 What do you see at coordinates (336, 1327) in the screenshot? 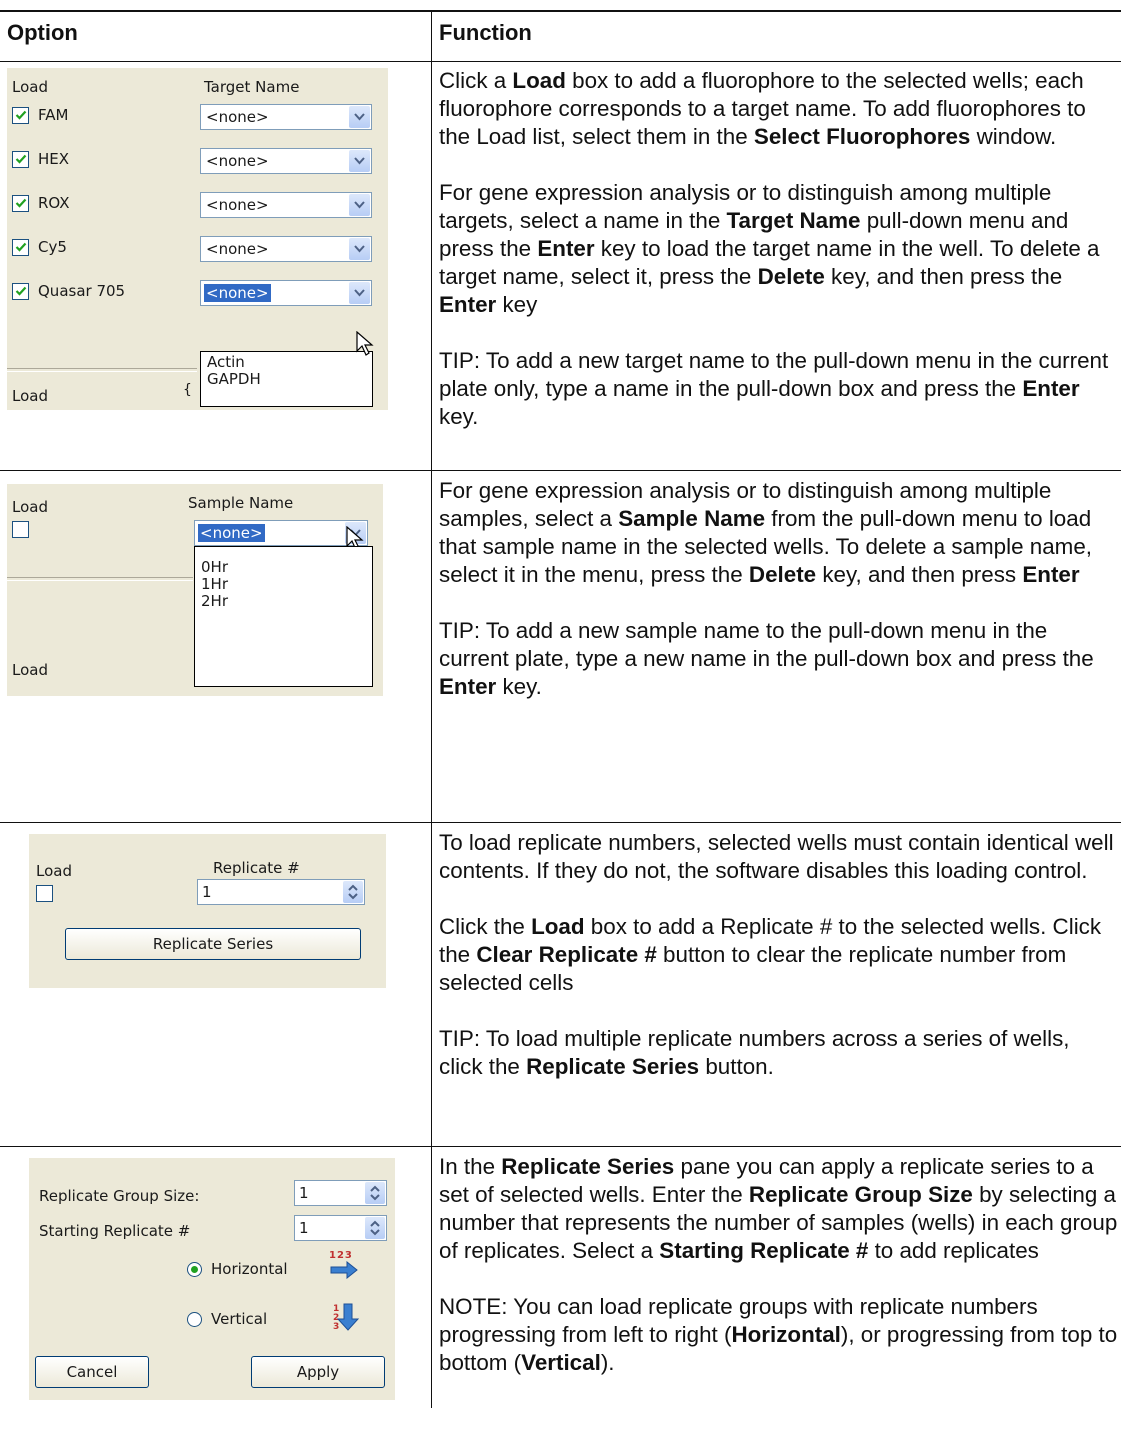
I see `svg-text: 3` at bounding box center [336, 1327].